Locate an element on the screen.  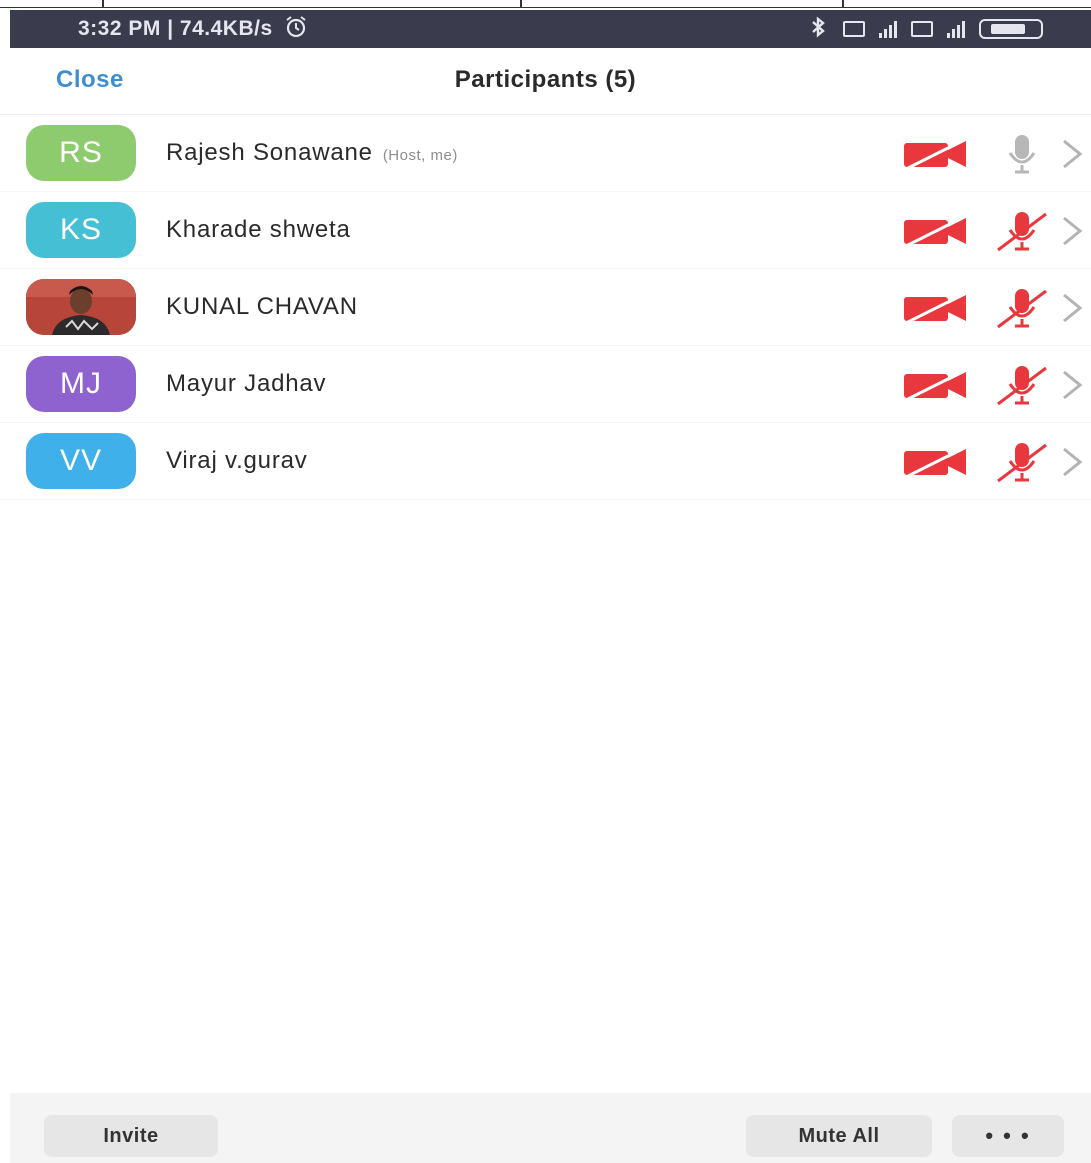
avatar: MJ is located at coordinates (81, 384).